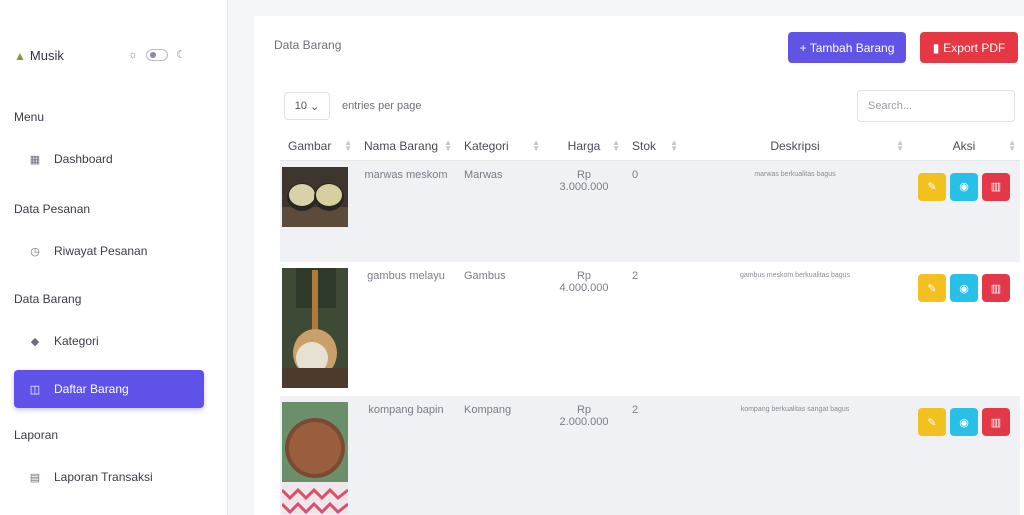 This screenshot has width=1024, height=515. What do you see at coordinates (181, 55) in the screenshot?
I see `moon-icon: ☾` at bounding box center [181, 55].